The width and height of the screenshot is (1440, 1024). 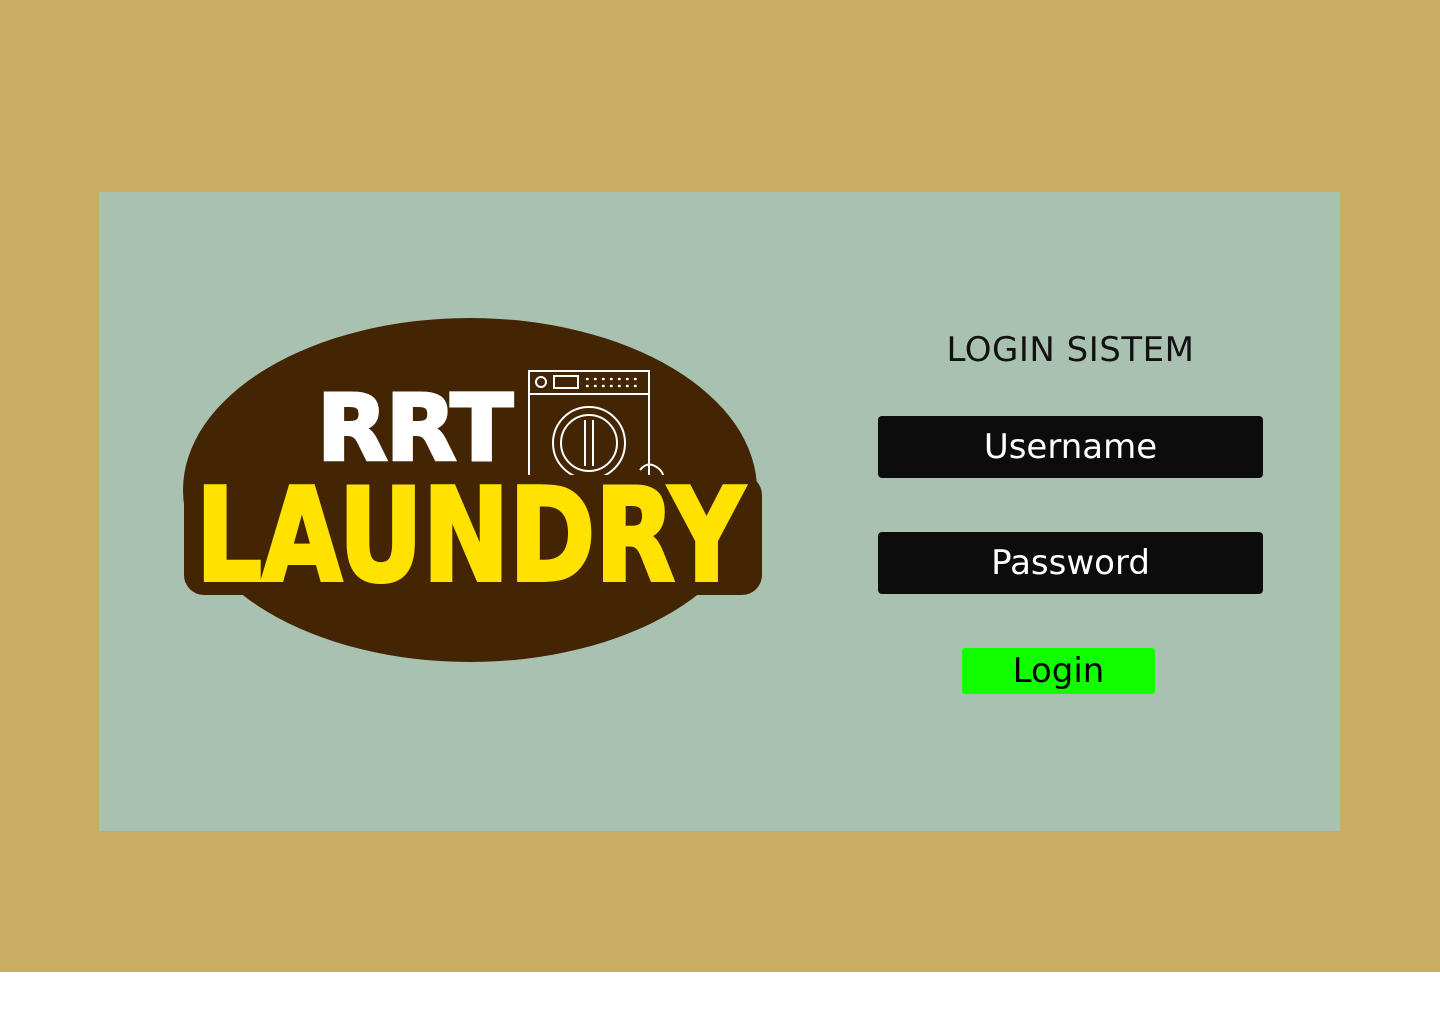 I want to click on password-input, so click(x=1070, y=563).